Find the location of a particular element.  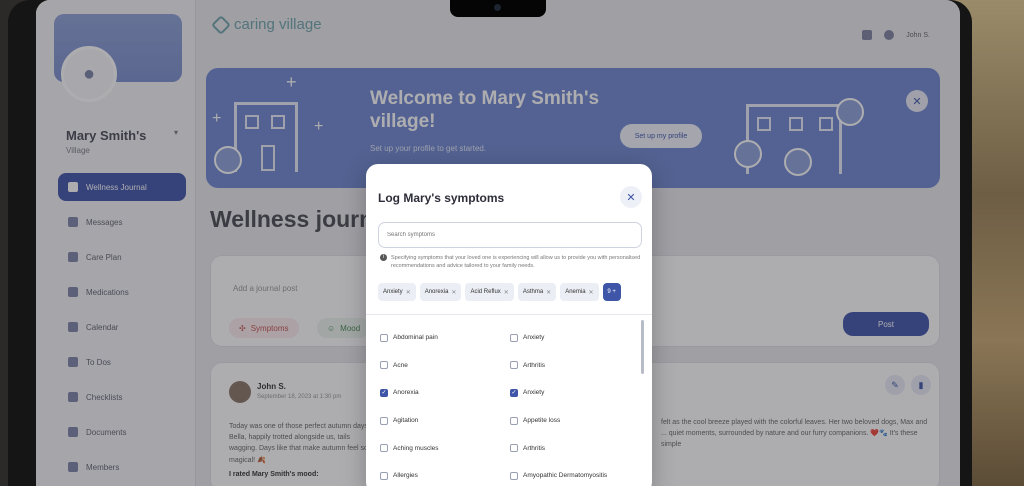

selected-tag: Acid Reflux ✕ is located at coordinates (489, 292).